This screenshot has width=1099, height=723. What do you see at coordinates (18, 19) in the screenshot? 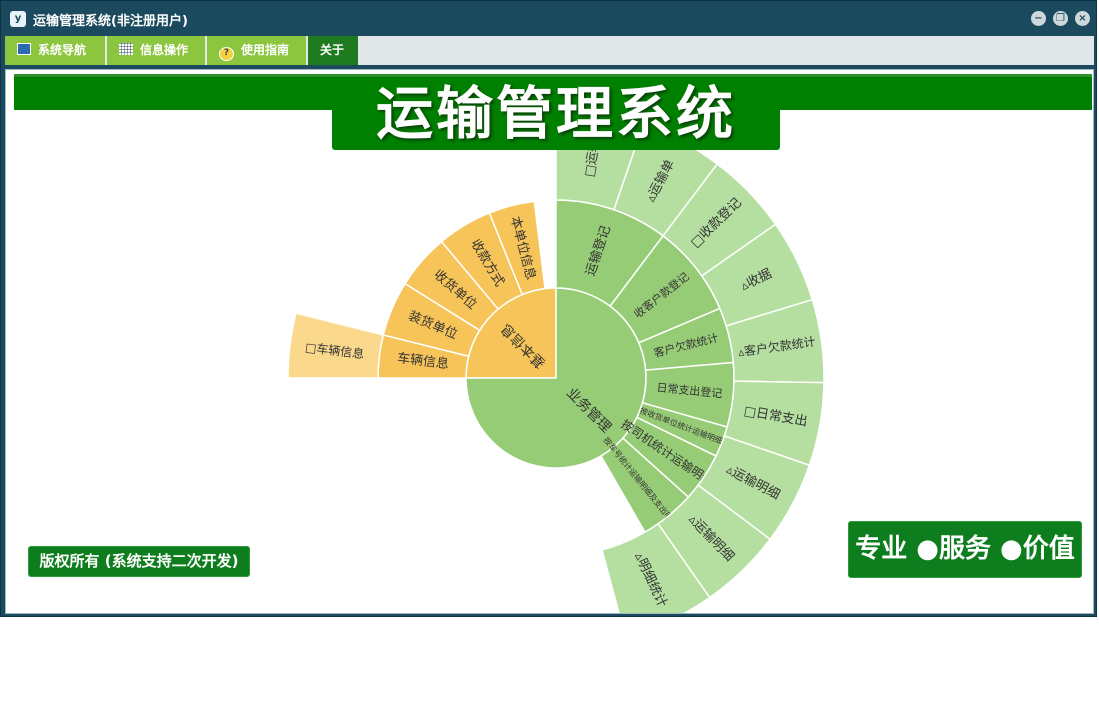
I see `app-logo-icon: y` at bounding box center [18, 19].